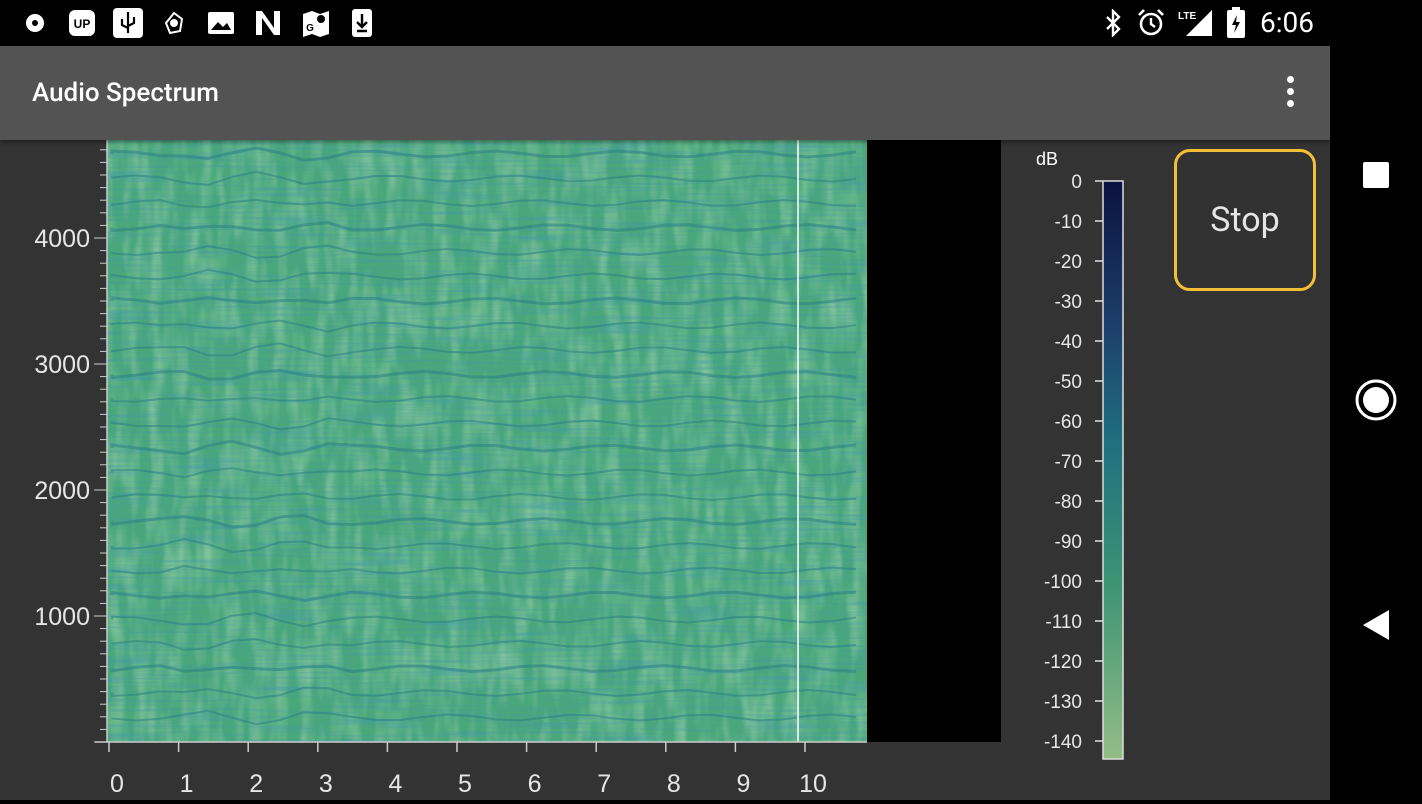 The image size is (1422, 804). What do you see at coordinates (62, 239) in the screenshot?
I see `y-tick-label: 4000` at bounding box center [62, 239].